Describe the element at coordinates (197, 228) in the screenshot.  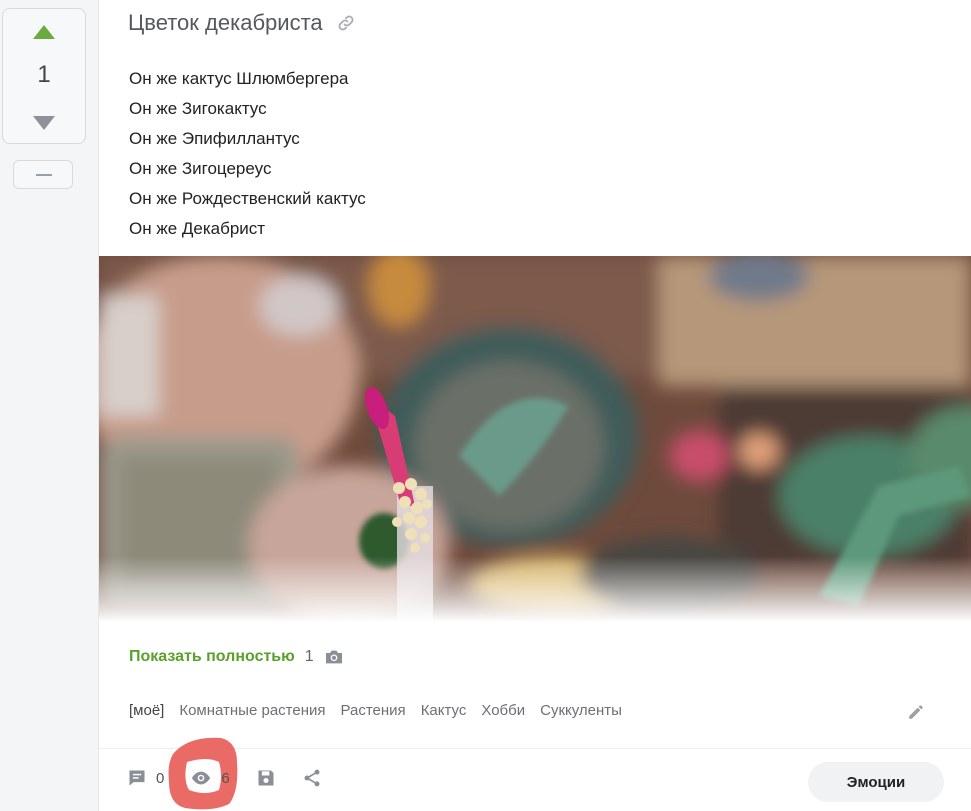
I see `text-line: Он же Декабрист` at that location.